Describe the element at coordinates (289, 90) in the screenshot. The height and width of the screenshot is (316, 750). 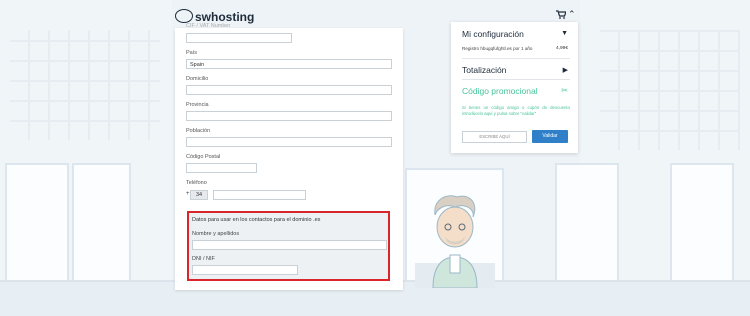
I see `address-input` at that location.